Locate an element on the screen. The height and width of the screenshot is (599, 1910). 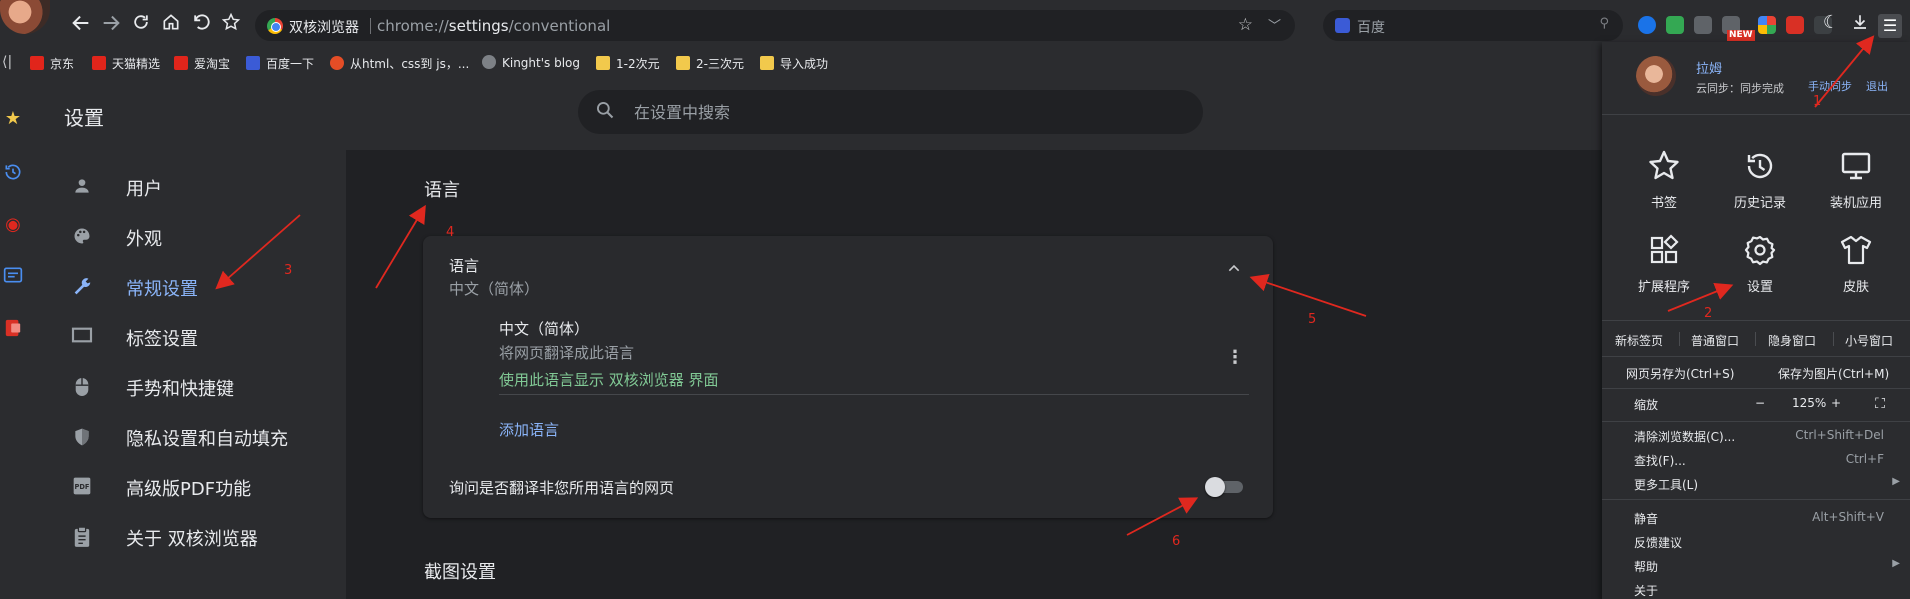
sidebar-item-about: 关于 双核浏览器 is located at coordinates (187, 537).